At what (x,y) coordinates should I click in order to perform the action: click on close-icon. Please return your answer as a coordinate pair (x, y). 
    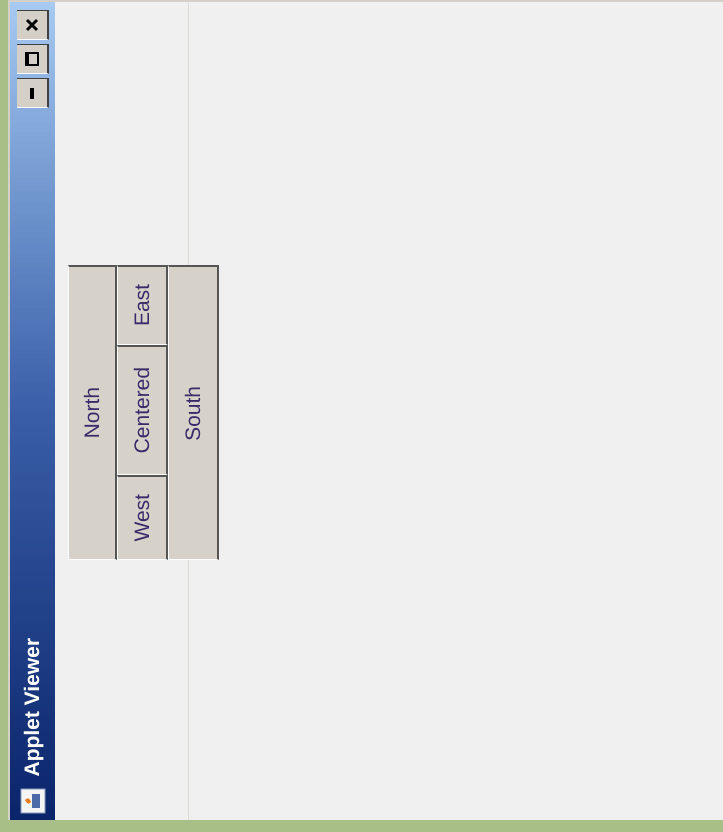
    Looking at the image, I should click on (31, 25).